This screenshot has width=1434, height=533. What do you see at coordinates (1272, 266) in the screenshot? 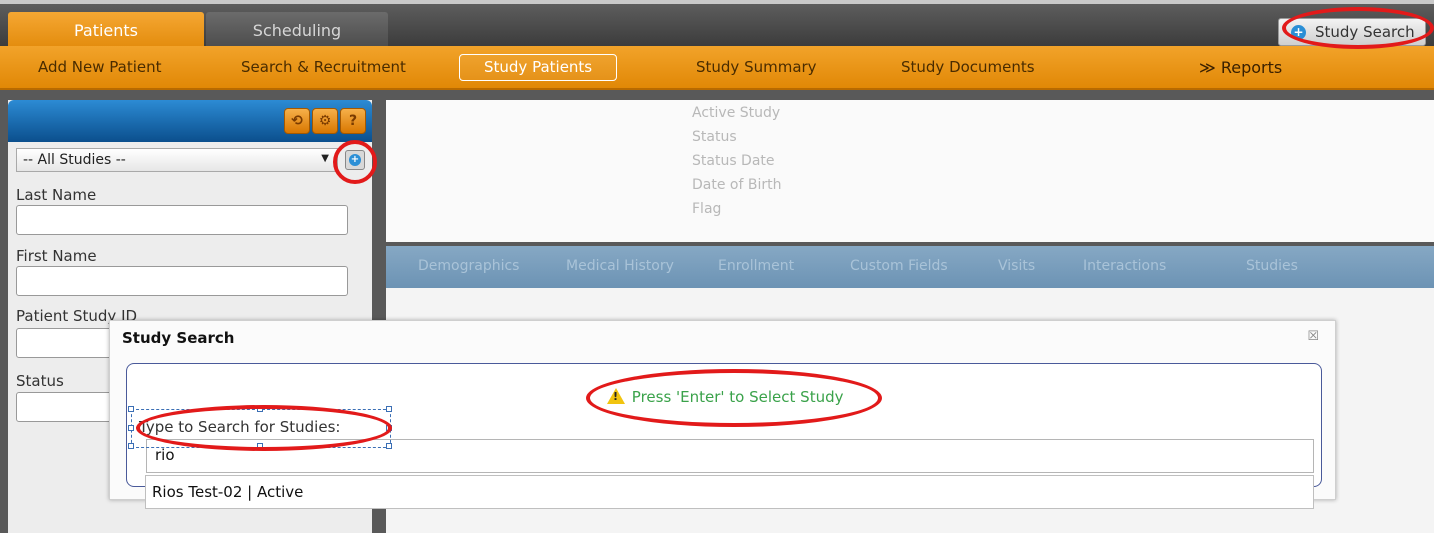
I see `tab-studies: Studies` at bounding box center [1272, 266].